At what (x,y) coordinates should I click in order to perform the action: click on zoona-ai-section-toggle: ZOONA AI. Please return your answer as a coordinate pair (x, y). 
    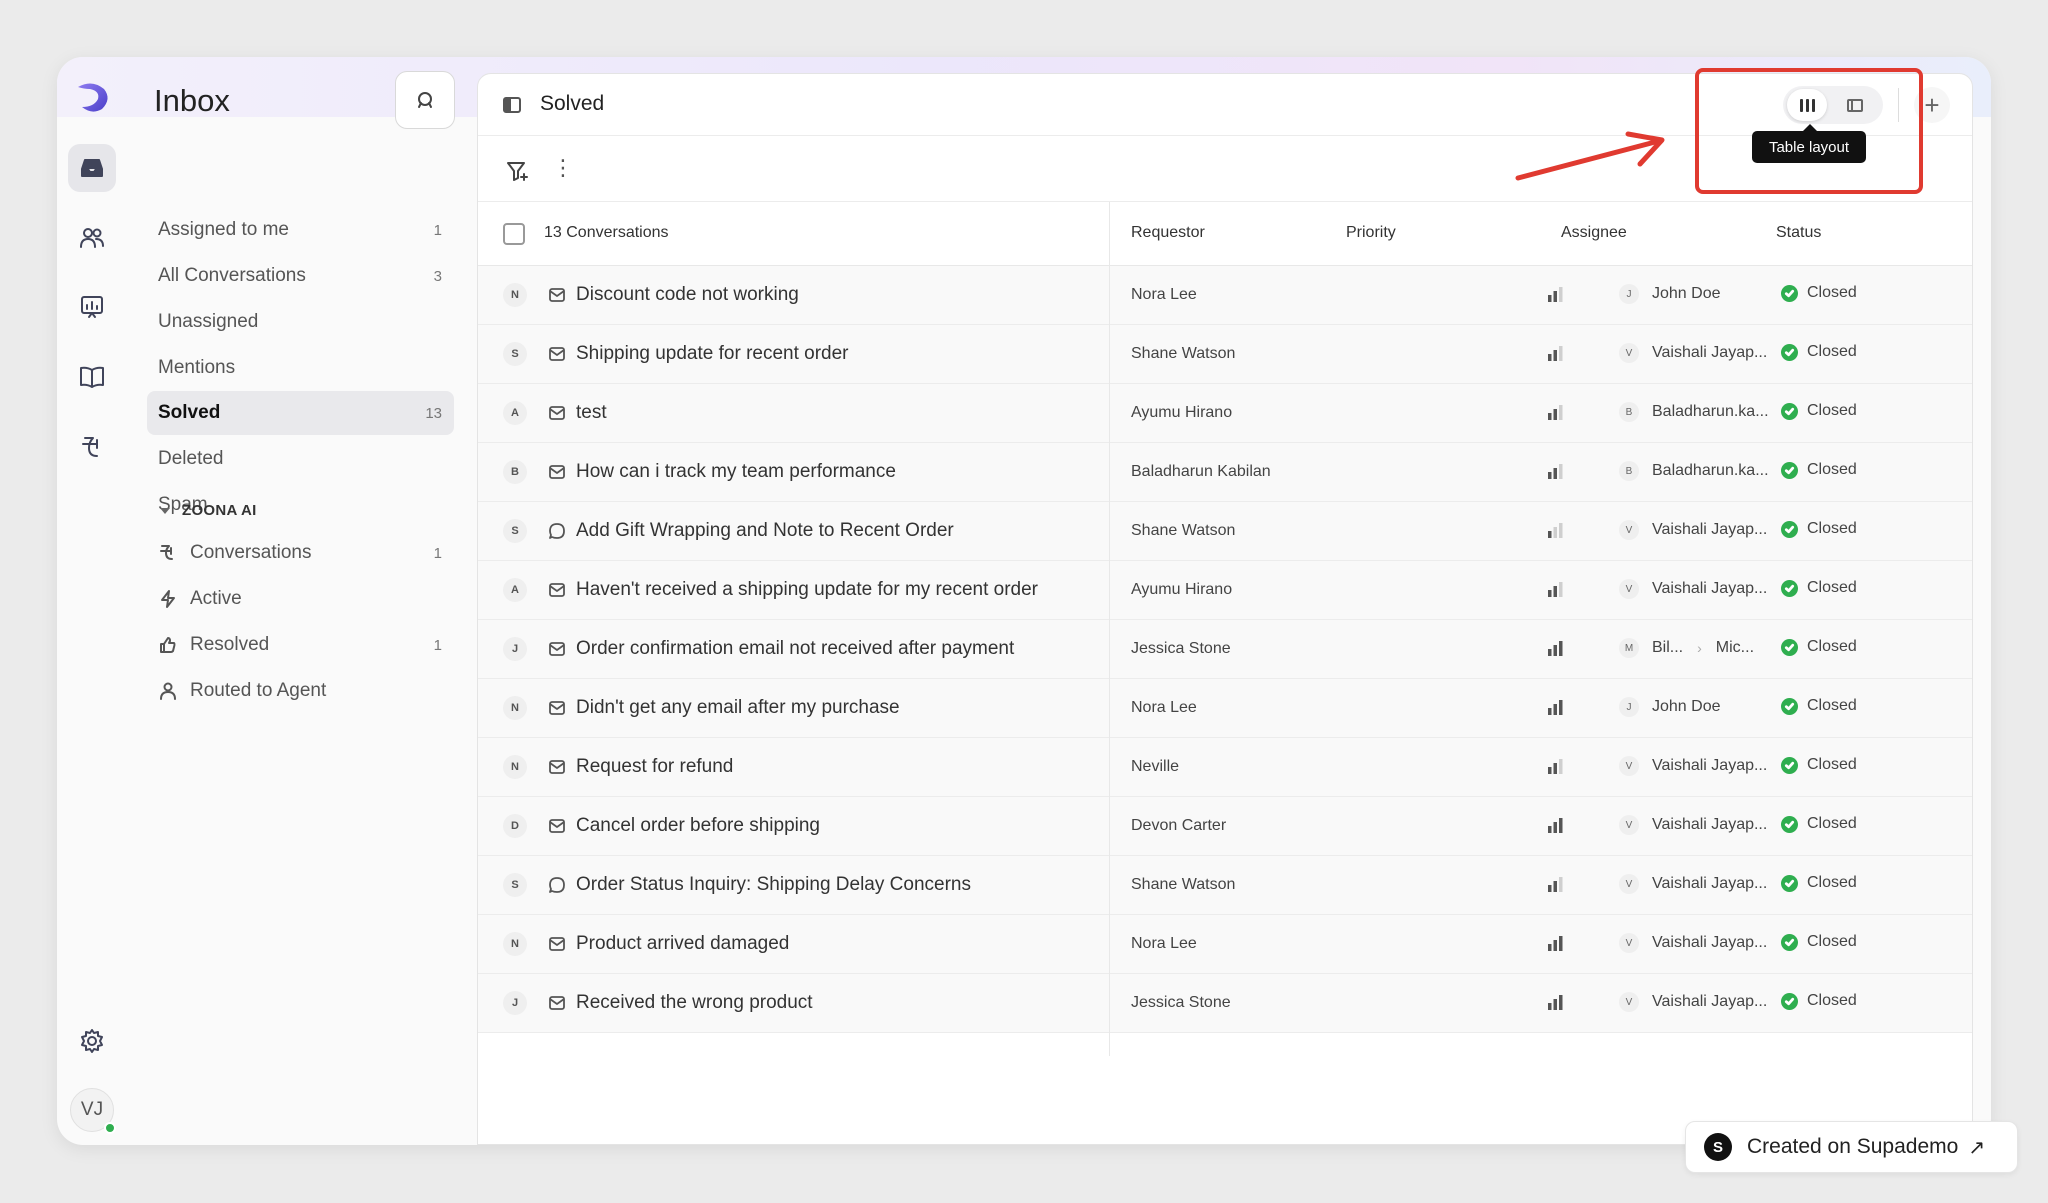
    Looking at the image, I should click on (207, 510).